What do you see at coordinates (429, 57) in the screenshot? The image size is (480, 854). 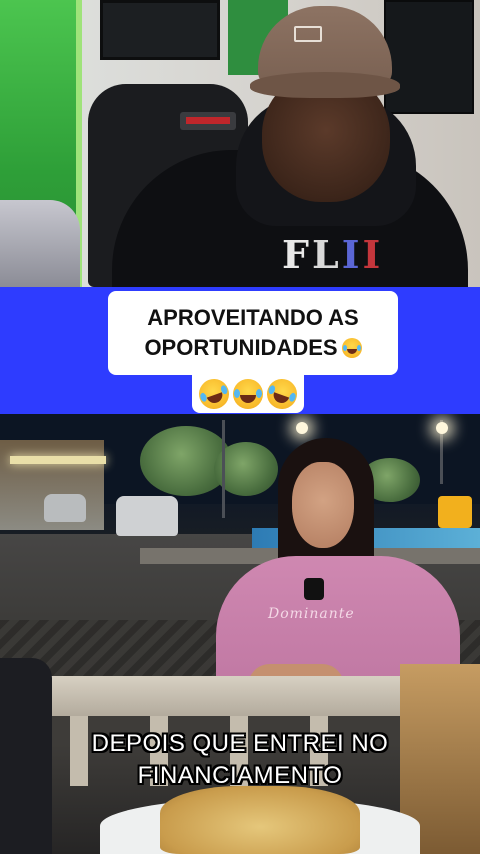 I see `monitor` at bounding box center [429, 57].